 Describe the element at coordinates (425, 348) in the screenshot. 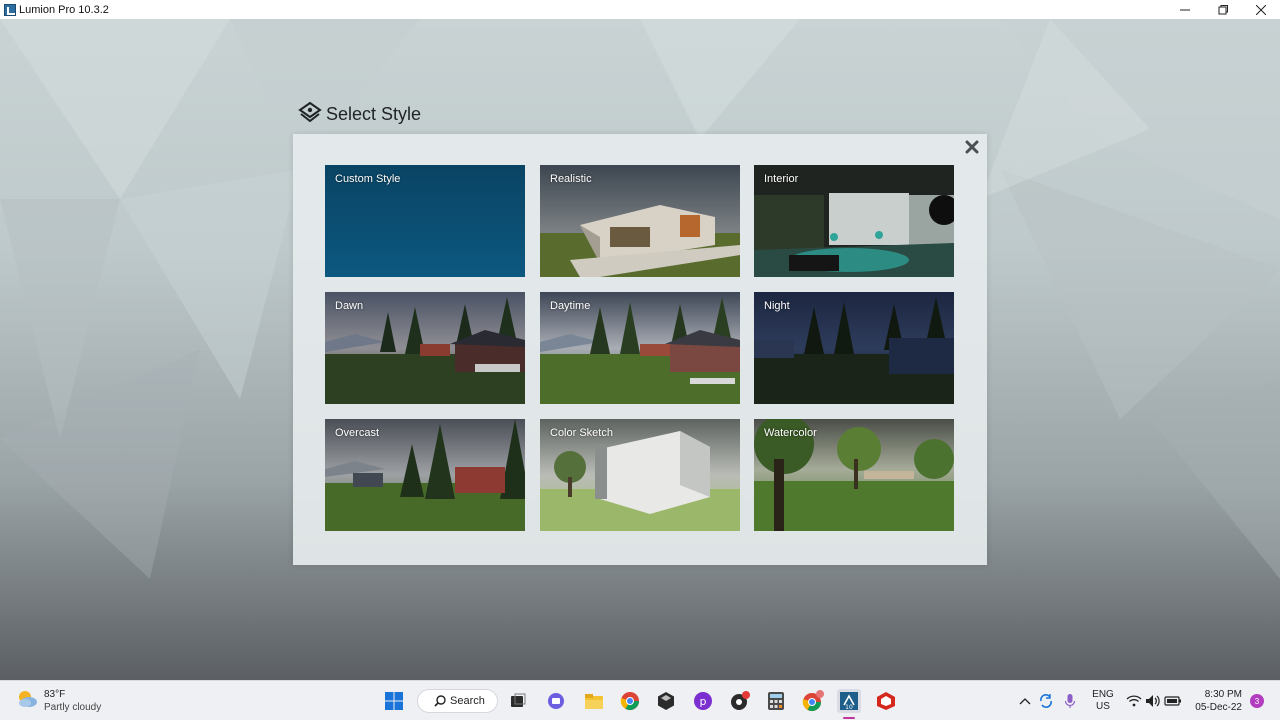

I see `style-tile-dawn: Dawn` at that location.